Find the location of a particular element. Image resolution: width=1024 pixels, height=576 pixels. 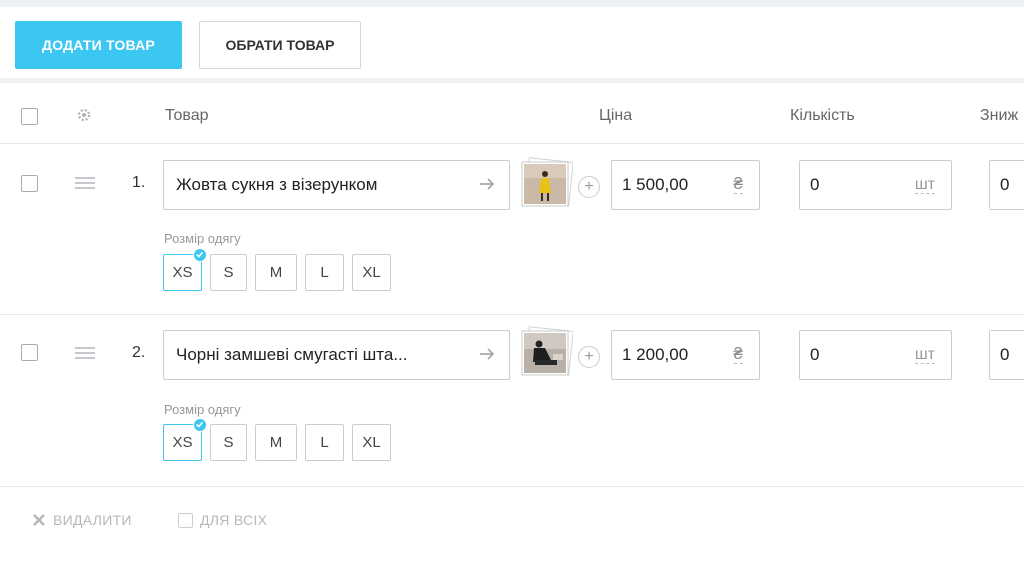

checkbox-box is located at coordinates (185, 520).